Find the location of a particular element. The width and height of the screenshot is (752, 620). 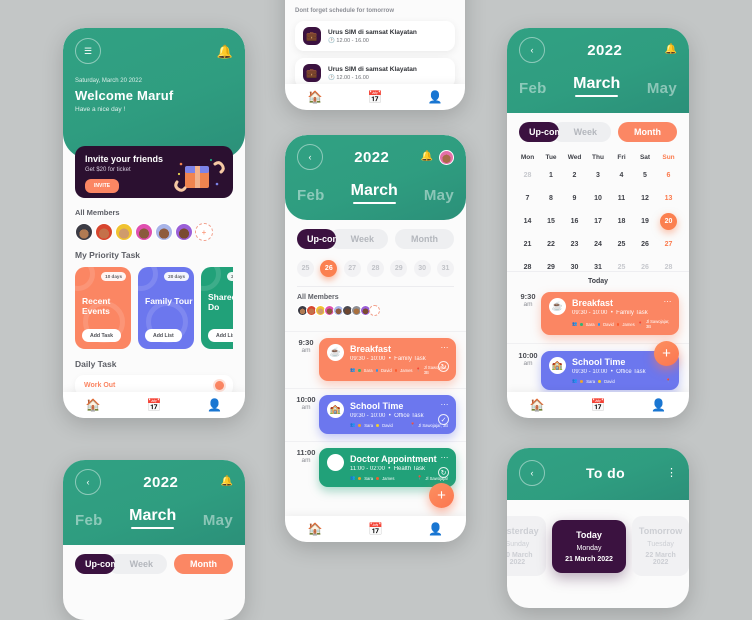

calendar-day: 22 is located at coordinates (551, 244).